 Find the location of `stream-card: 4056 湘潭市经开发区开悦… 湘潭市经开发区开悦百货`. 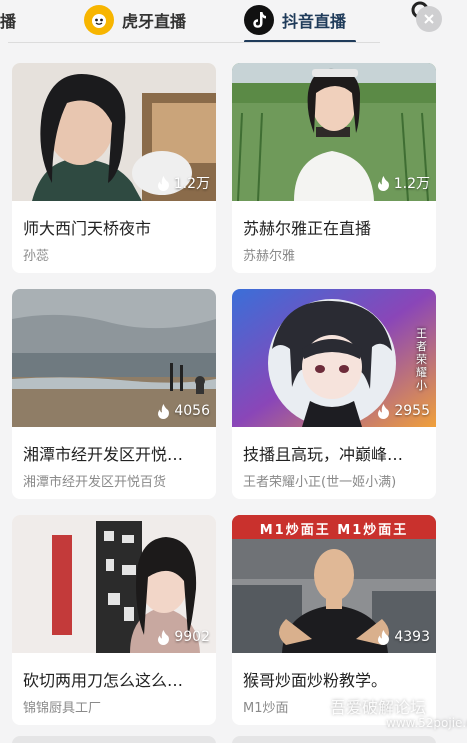

stream-card: 4056 湘潭市经开发区开悦… 湘潭市经开发区开悦百货 is located at coordinates (114, 394).